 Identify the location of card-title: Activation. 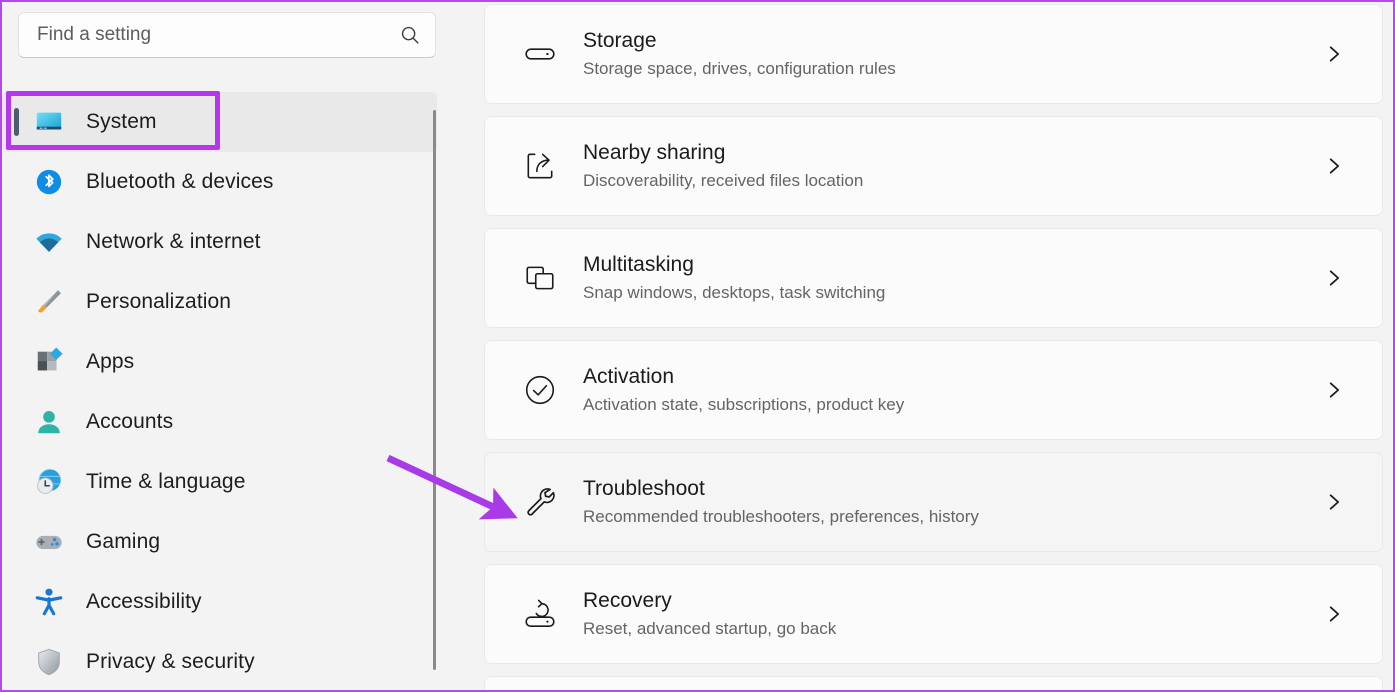
(629, 376).